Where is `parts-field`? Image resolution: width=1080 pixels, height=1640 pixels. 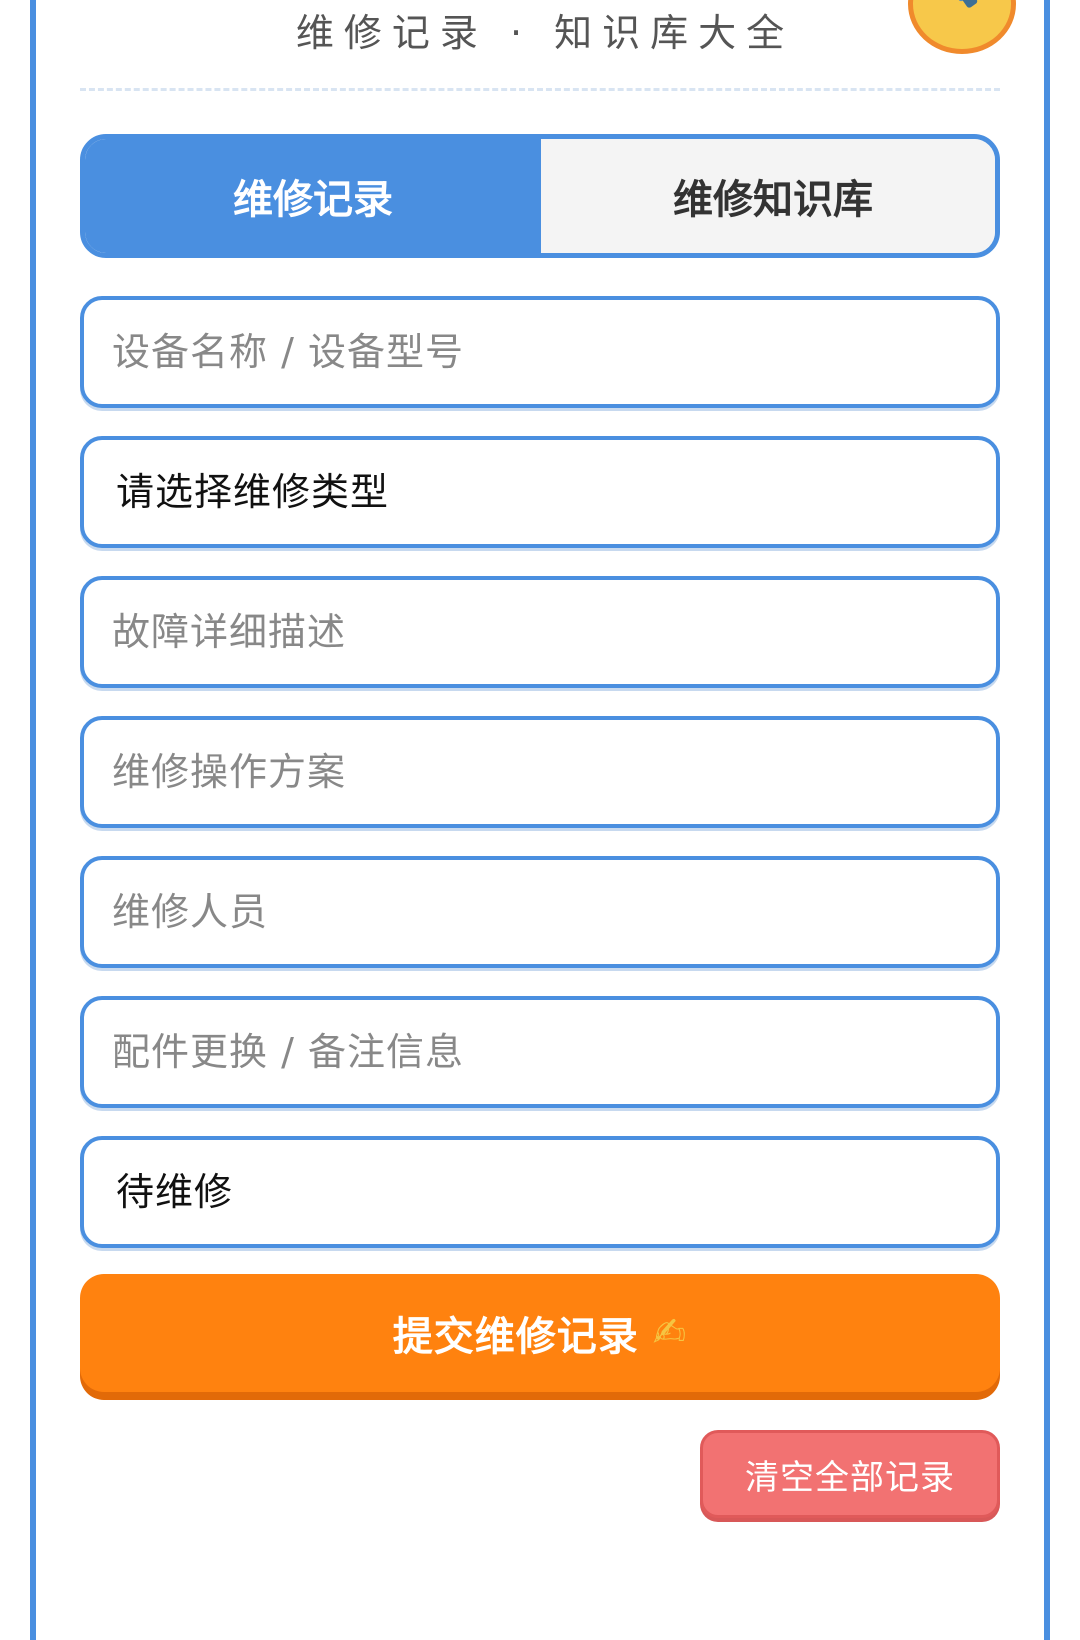
parts-field is located at coordinates (540, 1052).